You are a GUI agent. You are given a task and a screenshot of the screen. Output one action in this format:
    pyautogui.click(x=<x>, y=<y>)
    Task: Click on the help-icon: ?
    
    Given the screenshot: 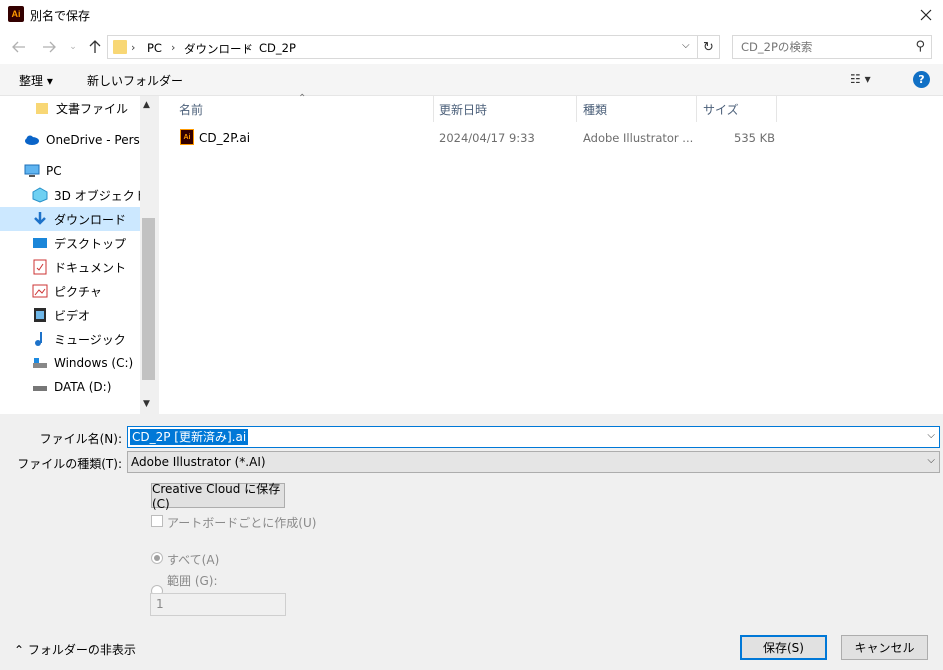 What is the action you would take?
    pyautogui.click(x=921, y=79)
    